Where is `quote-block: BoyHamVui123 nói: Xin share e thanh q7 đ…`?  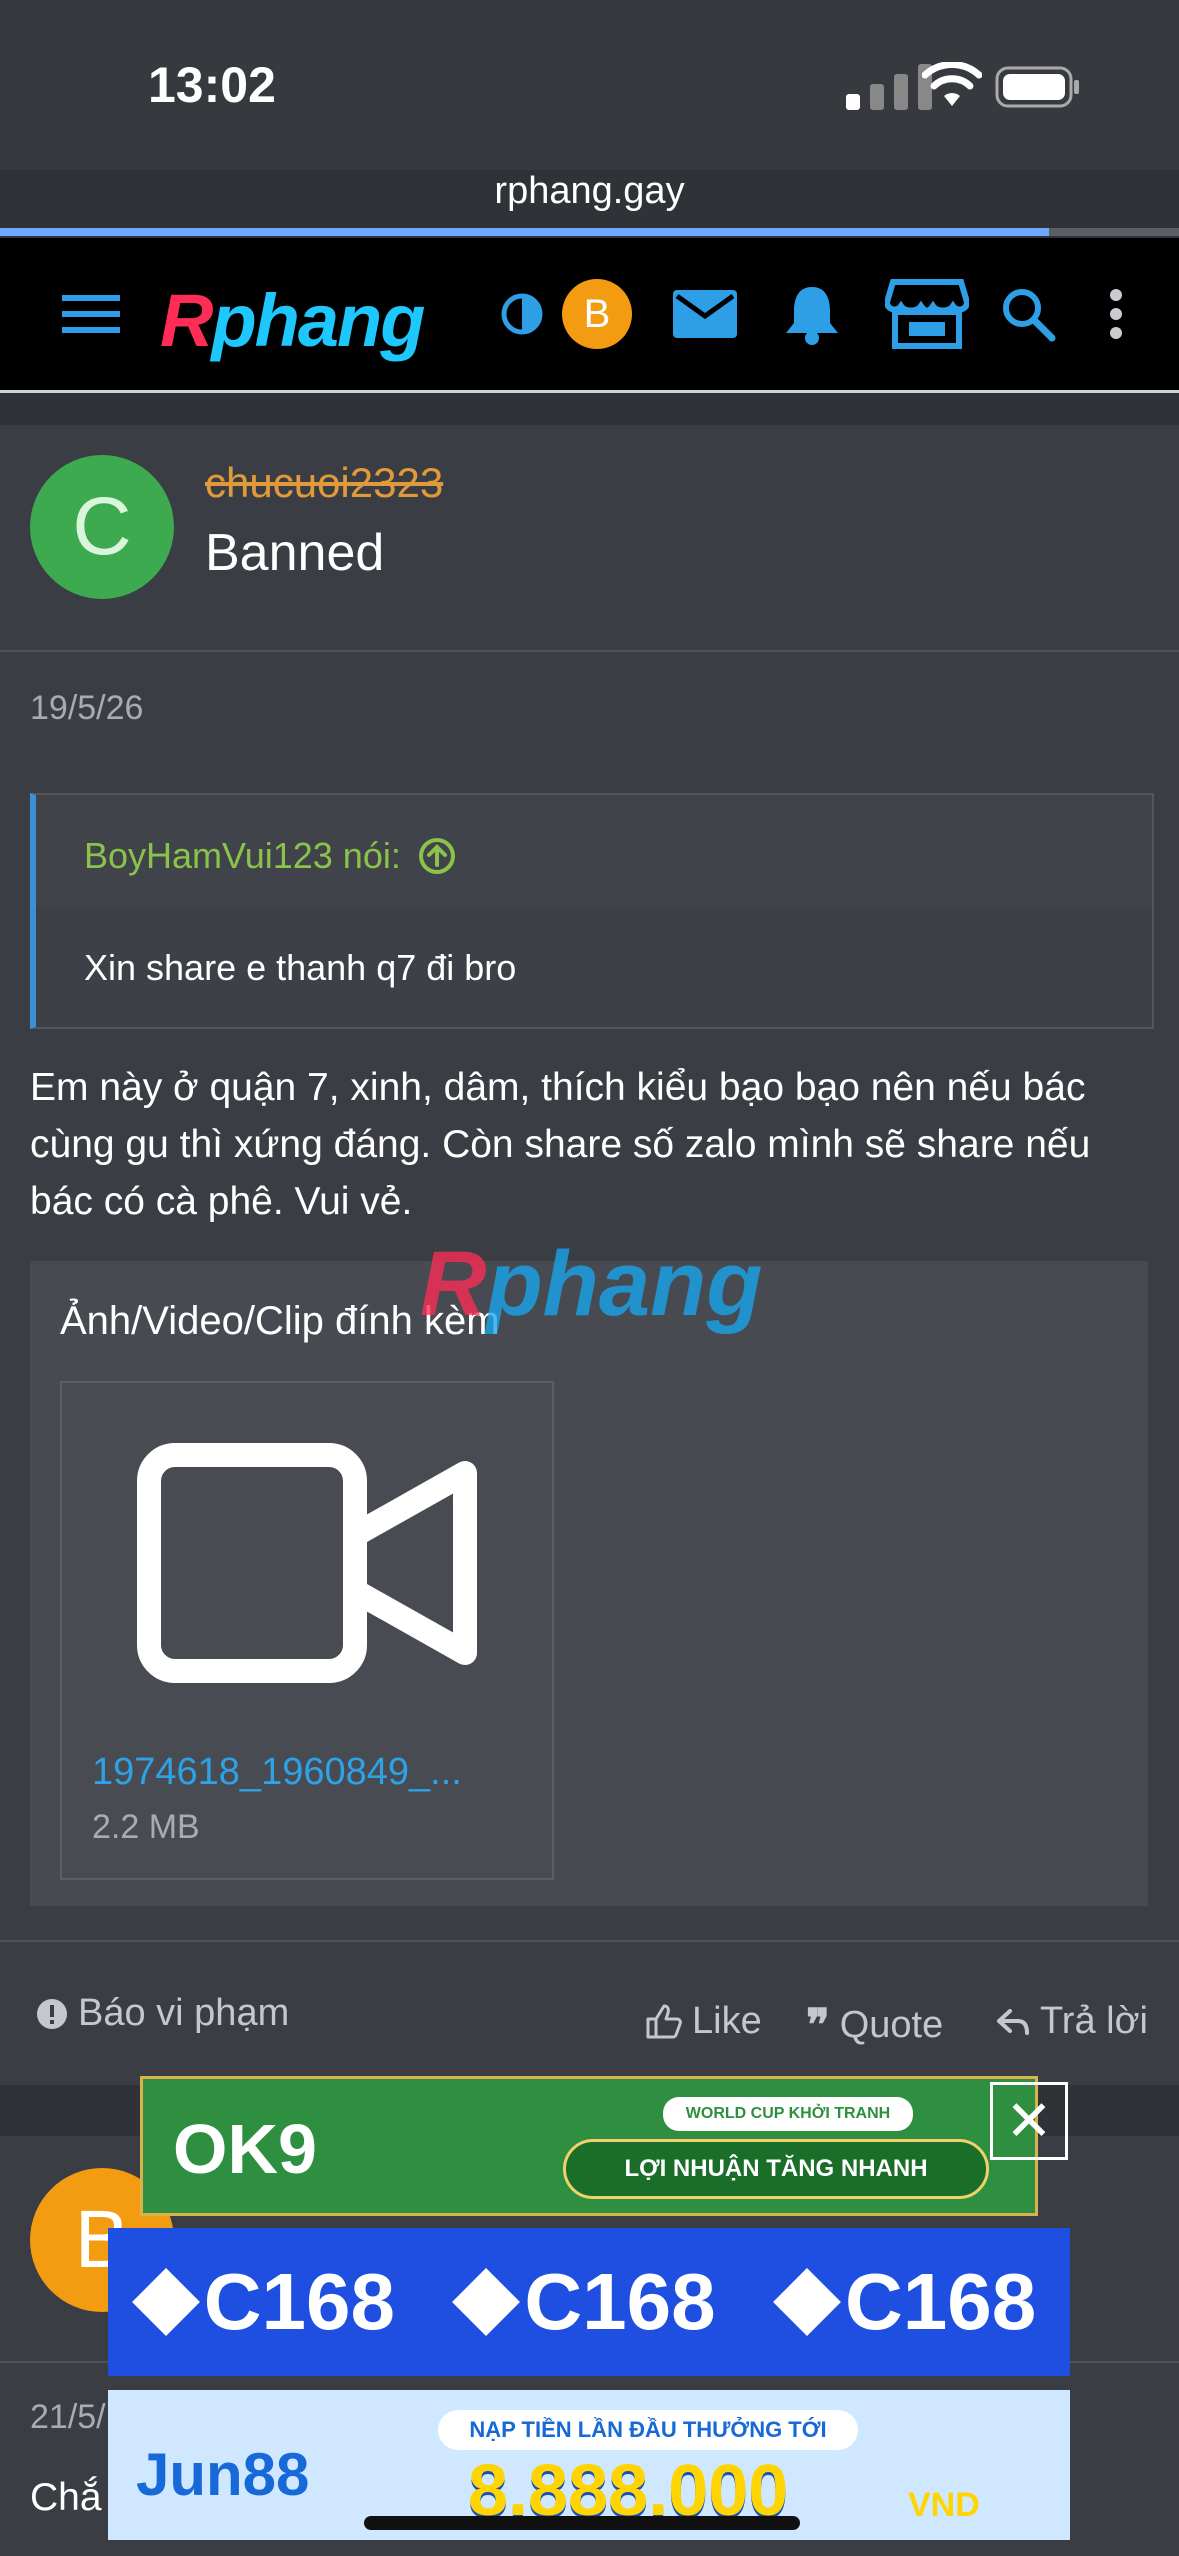
quote-block: BoyHamVui123 nói: Xin share e thanh q7 đ… is located at coordinates (592, 911).